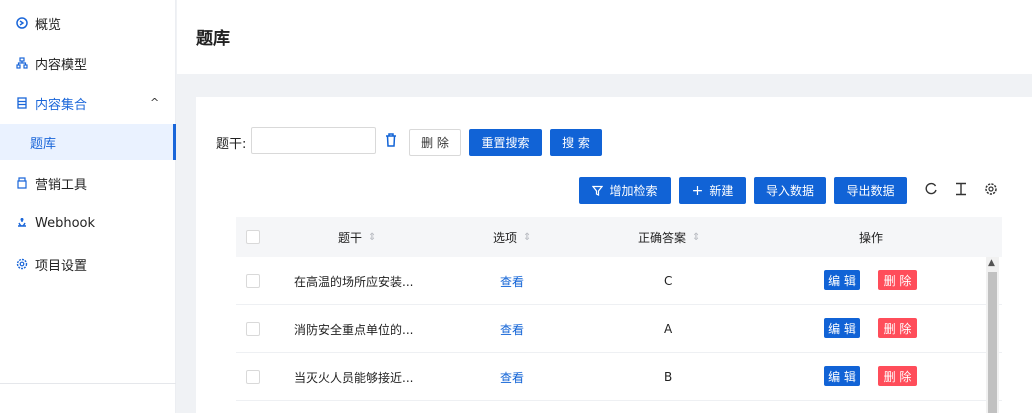 The image size is (1032, 413). Describe the element at coordinates (870, 190) in the screenshot. I see `export-data-button: 导出数据` at that location.